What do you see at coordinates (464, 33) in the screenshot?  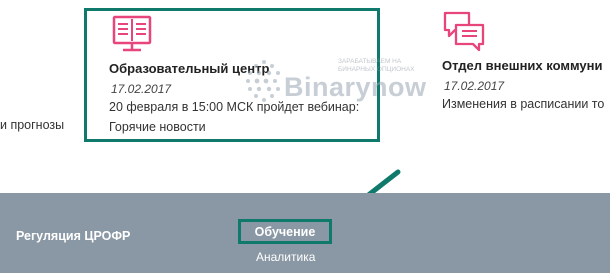 I see `chat-bubbles-icon` at bounding box center [464, 33].